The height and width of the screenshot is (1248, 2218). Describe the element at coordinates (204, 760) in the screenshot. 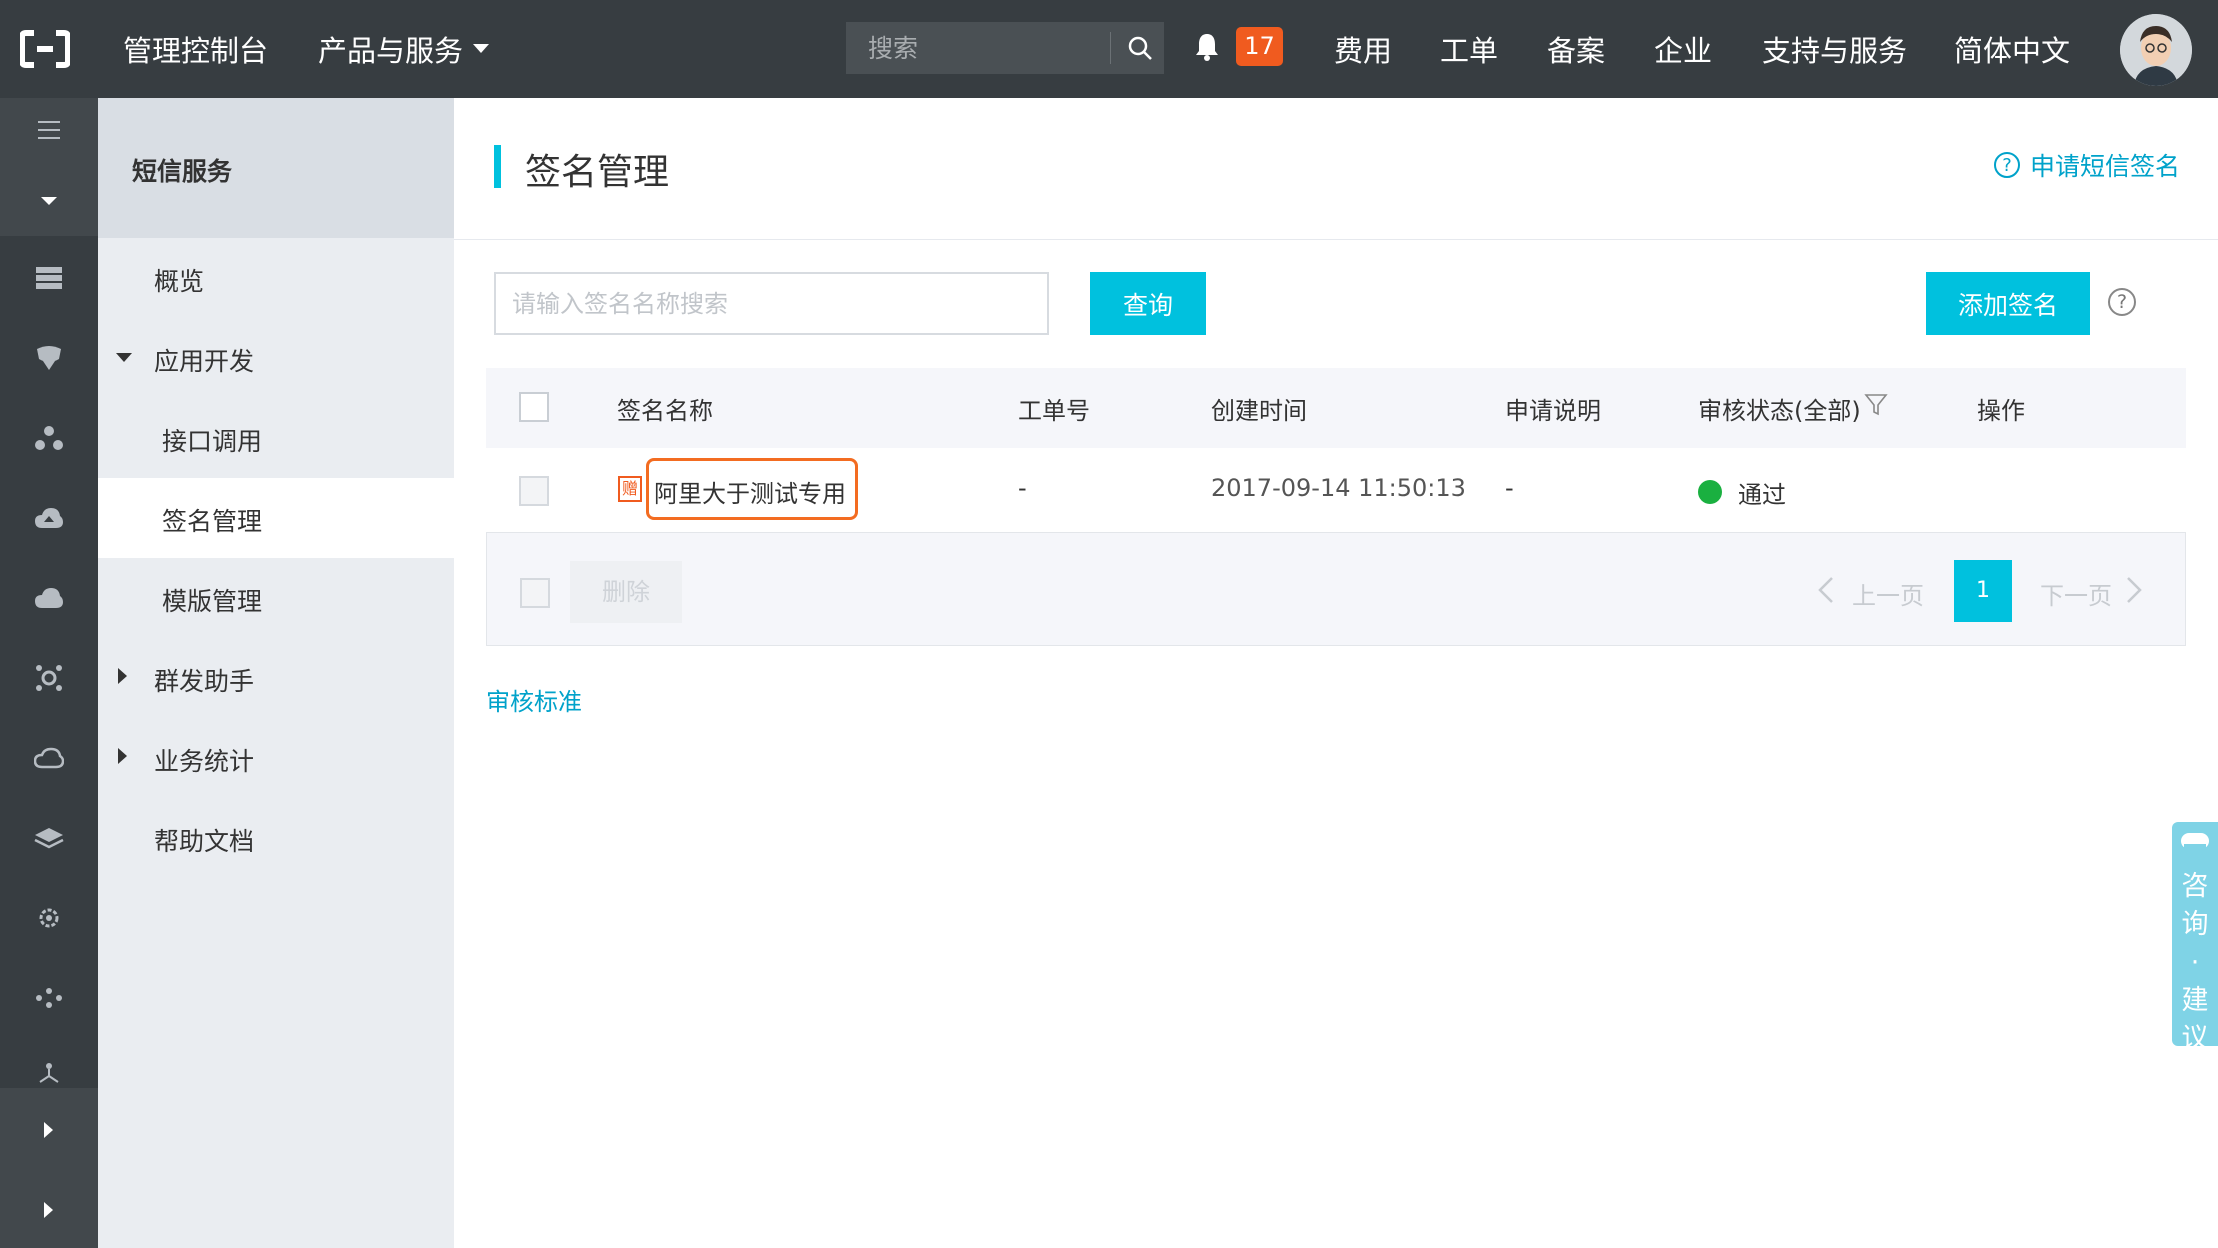

I see `sidebar-item-stats: 业务统计` at that location.